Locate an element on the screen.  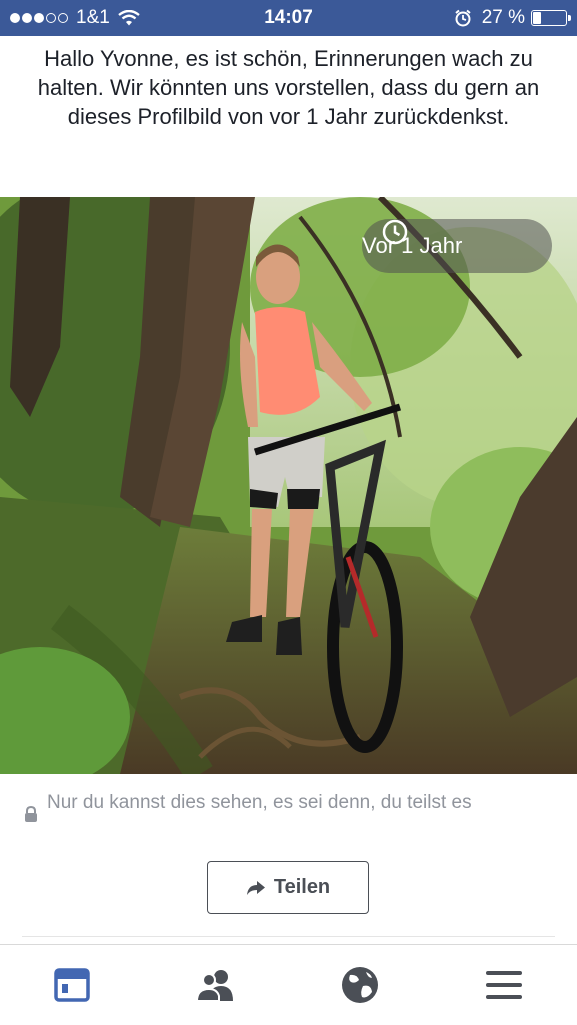
news-feed-icon is located at coordinates (72, 985).